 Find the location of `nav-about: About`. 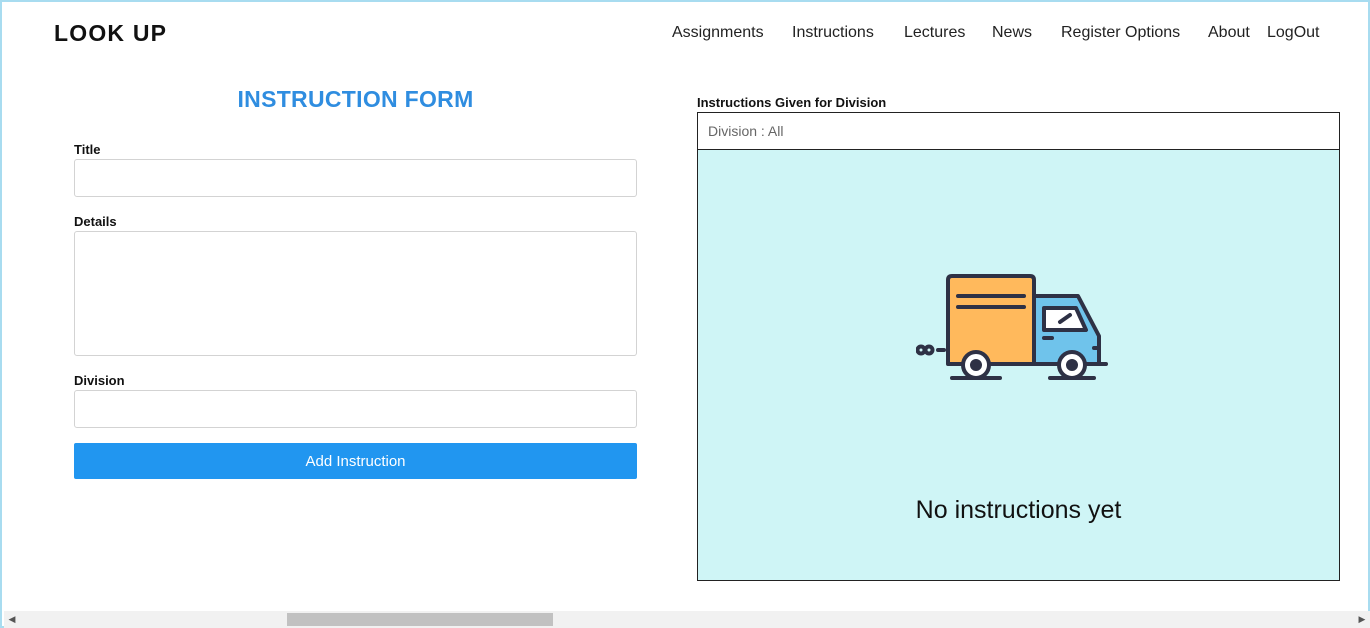

nav-about: About is located at coordinates (1229, 33).